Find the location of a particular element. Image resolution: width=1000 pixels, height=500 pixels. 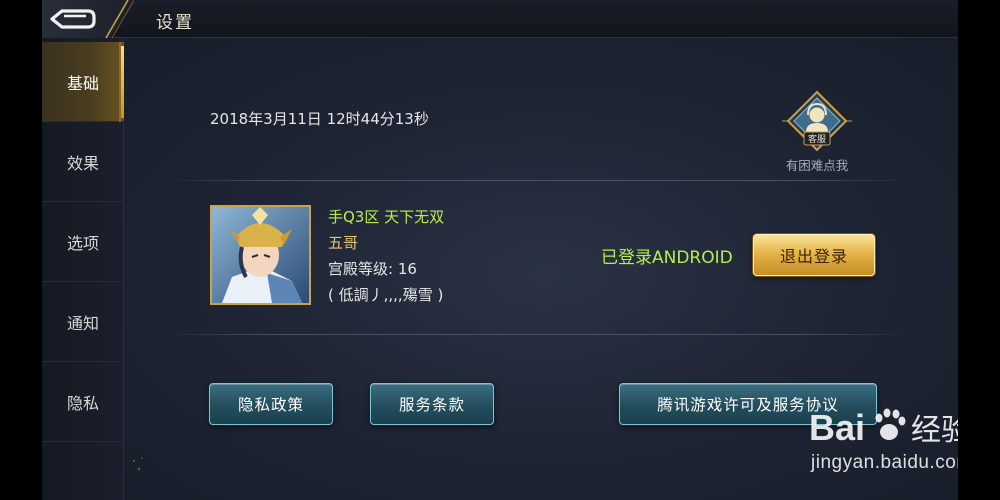

server-name: 手Q3区 天下无双 is located at coordinates (386, 217).